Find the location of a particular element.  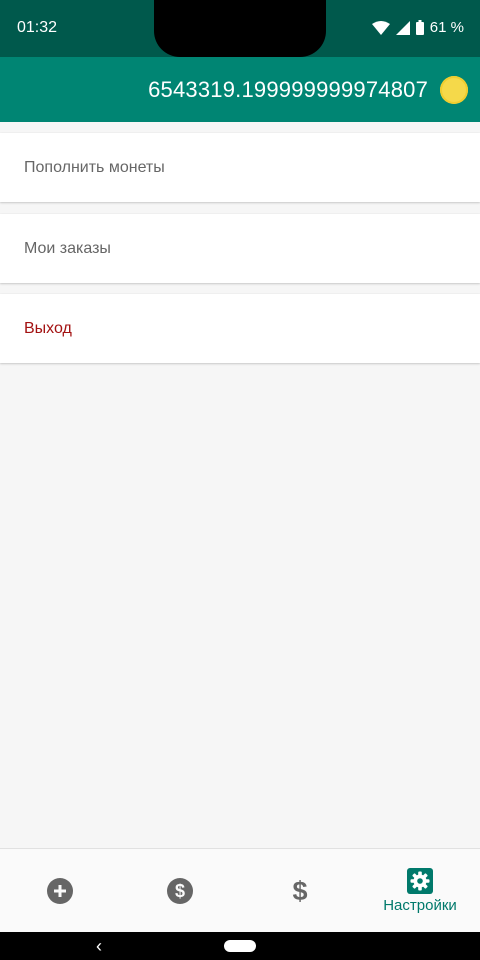

battery-percent: 61 % is located at coordinates (446, 27).